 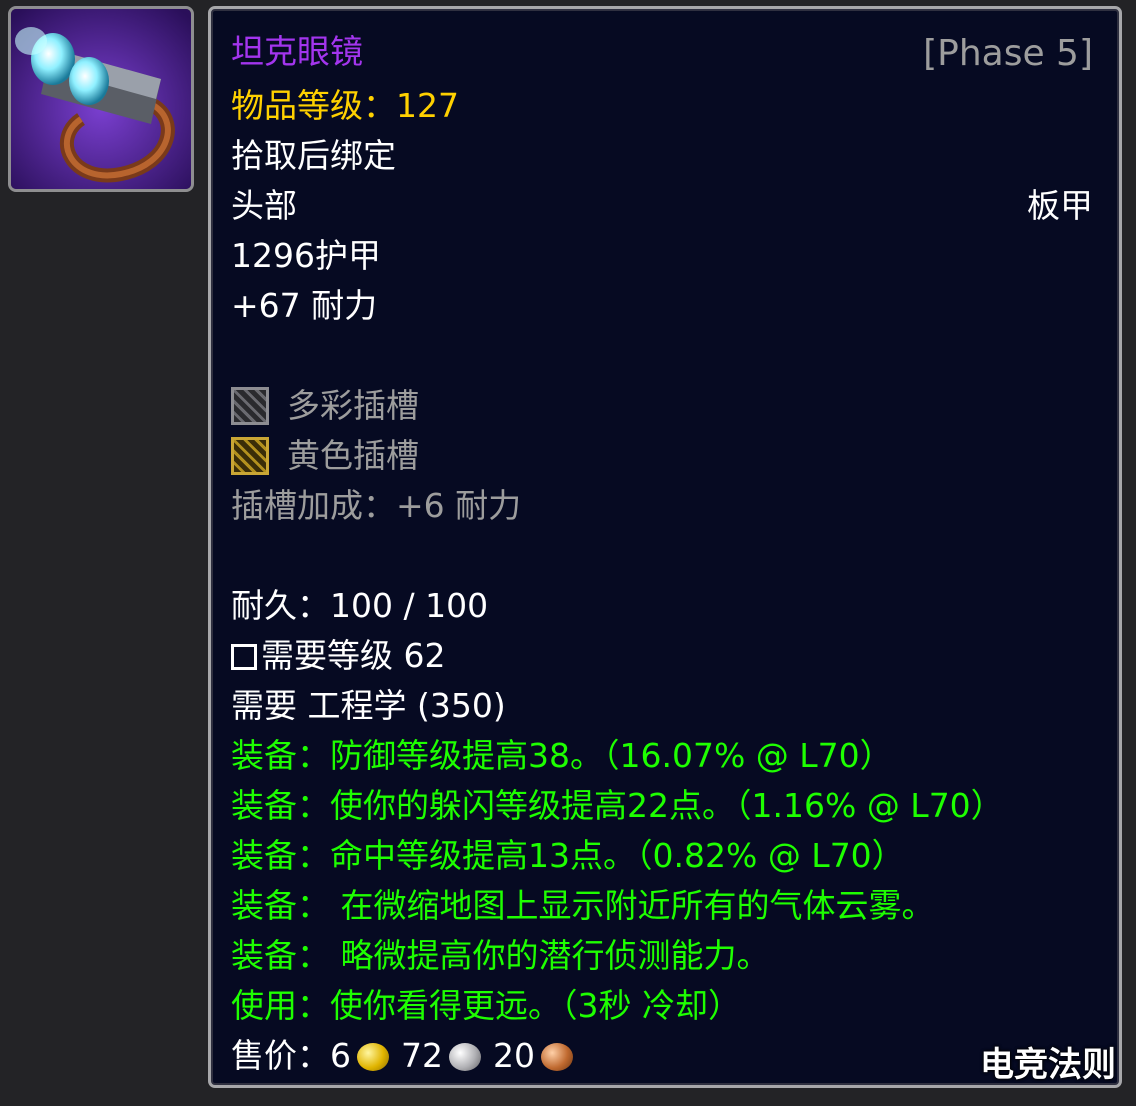 What do you see at coordinates (297, 51) in the screenshot?
I see `item-name: 坦克眼镜` at bounding box center [297, 51].